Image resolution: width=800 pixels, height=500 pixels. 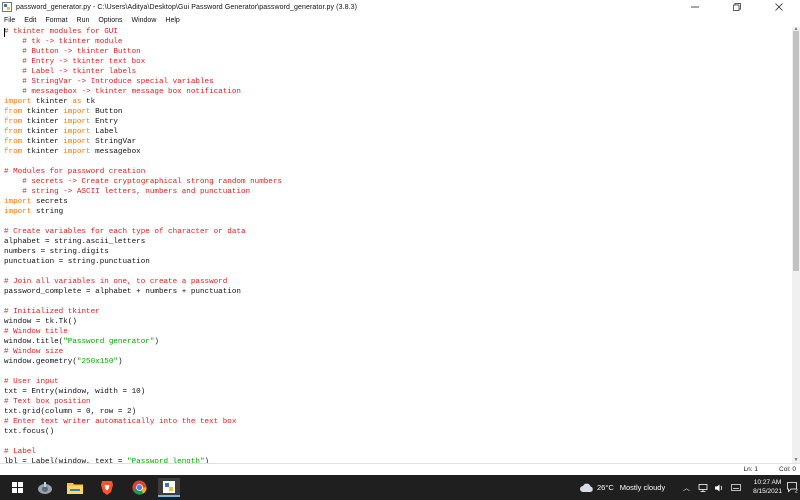 I want to click on code-line: import tkinter as tk, so click(x=143, y=102).